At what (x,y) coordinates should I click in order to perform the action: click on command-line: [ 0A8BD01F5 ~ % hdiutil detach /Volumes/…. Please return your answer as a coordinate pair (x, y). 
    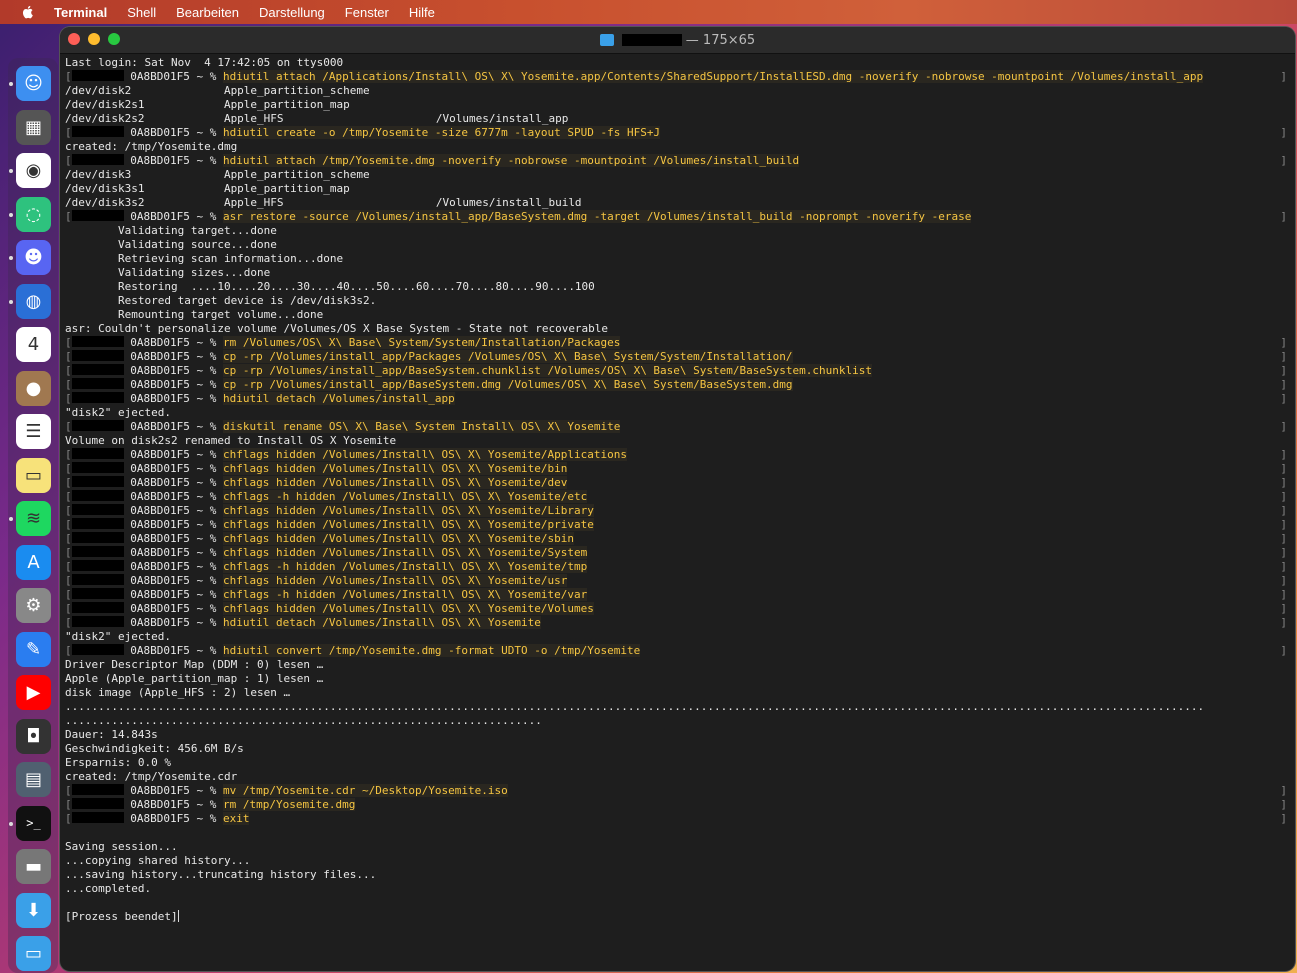
    Looking at the image, I should click on (677, 399).